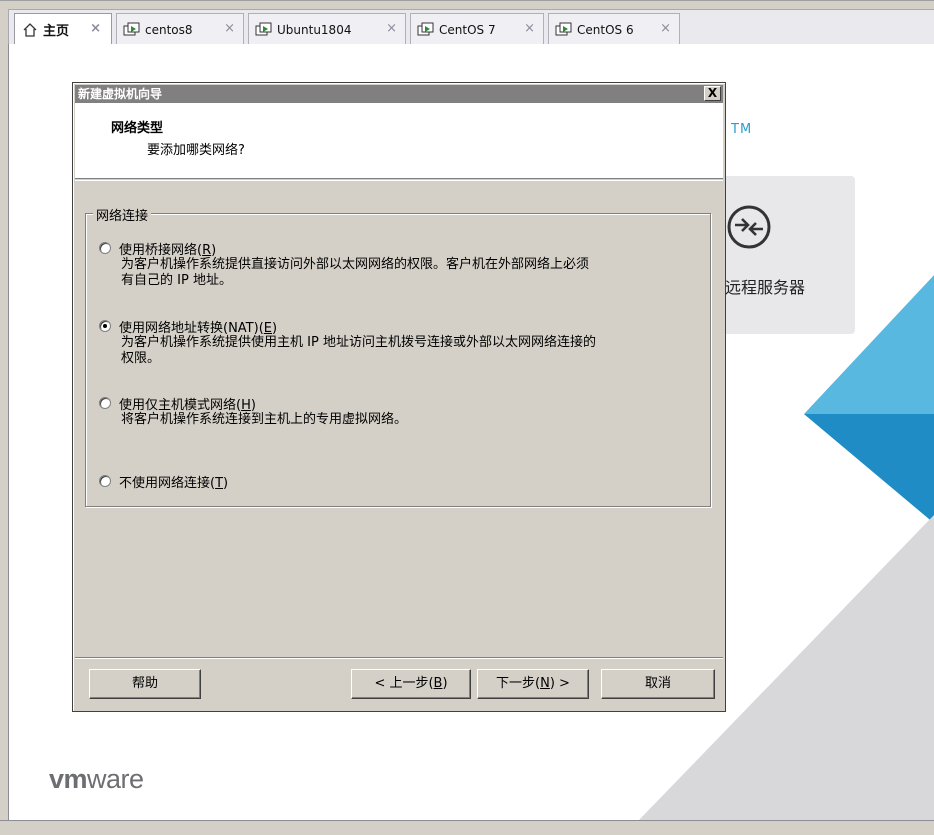 The width and height of the screenshot is (934, 835). Describe the element at coordinates (120, 94) in the screenshot. I see `dialog-title: 新建虚拟机向导` at that location.